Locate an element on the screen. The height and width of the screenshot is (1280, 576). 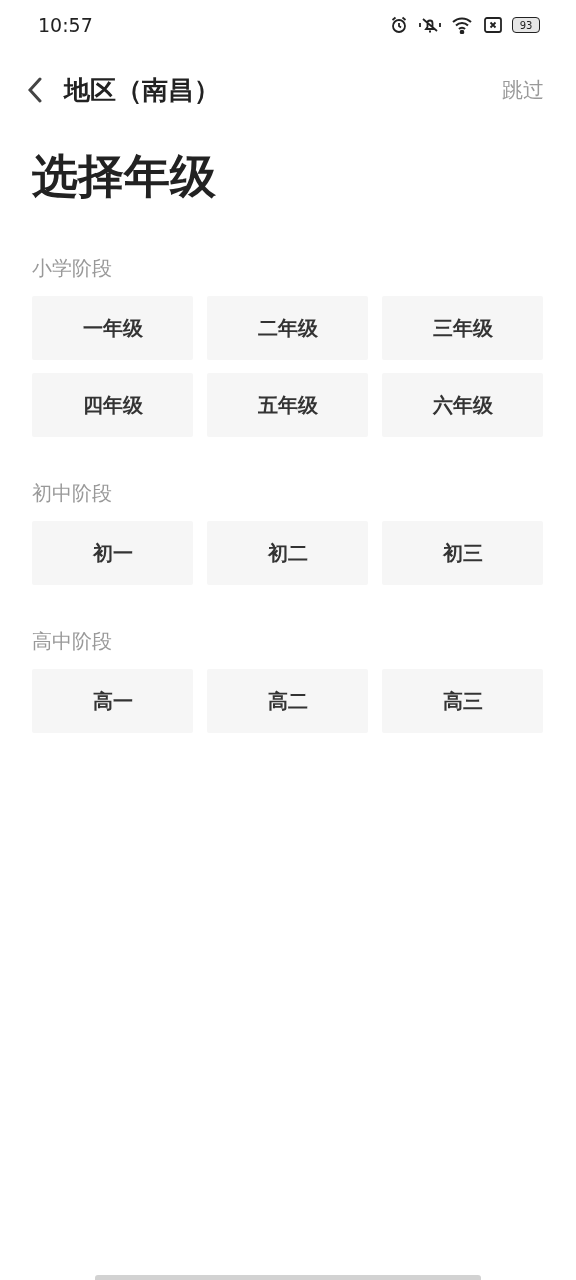
grade-option: 五年级 is located at coordinates (287, 405).